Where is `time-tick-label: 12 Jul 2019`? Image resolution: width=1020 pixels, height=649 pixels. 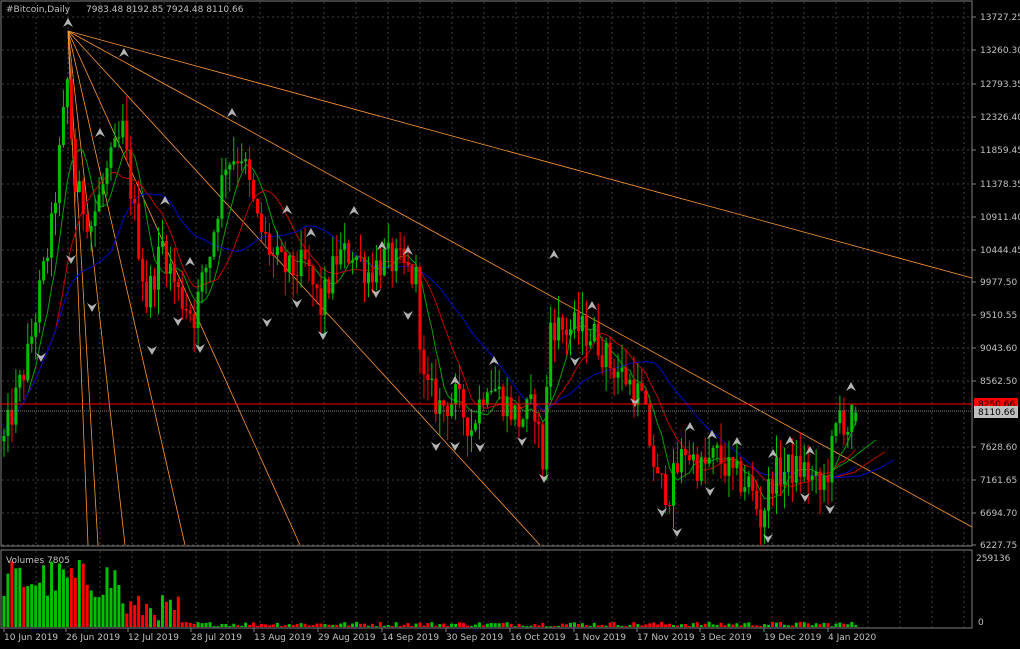
time-tick-label: 12 Jul 2019 is located at coordinates (153, 638).